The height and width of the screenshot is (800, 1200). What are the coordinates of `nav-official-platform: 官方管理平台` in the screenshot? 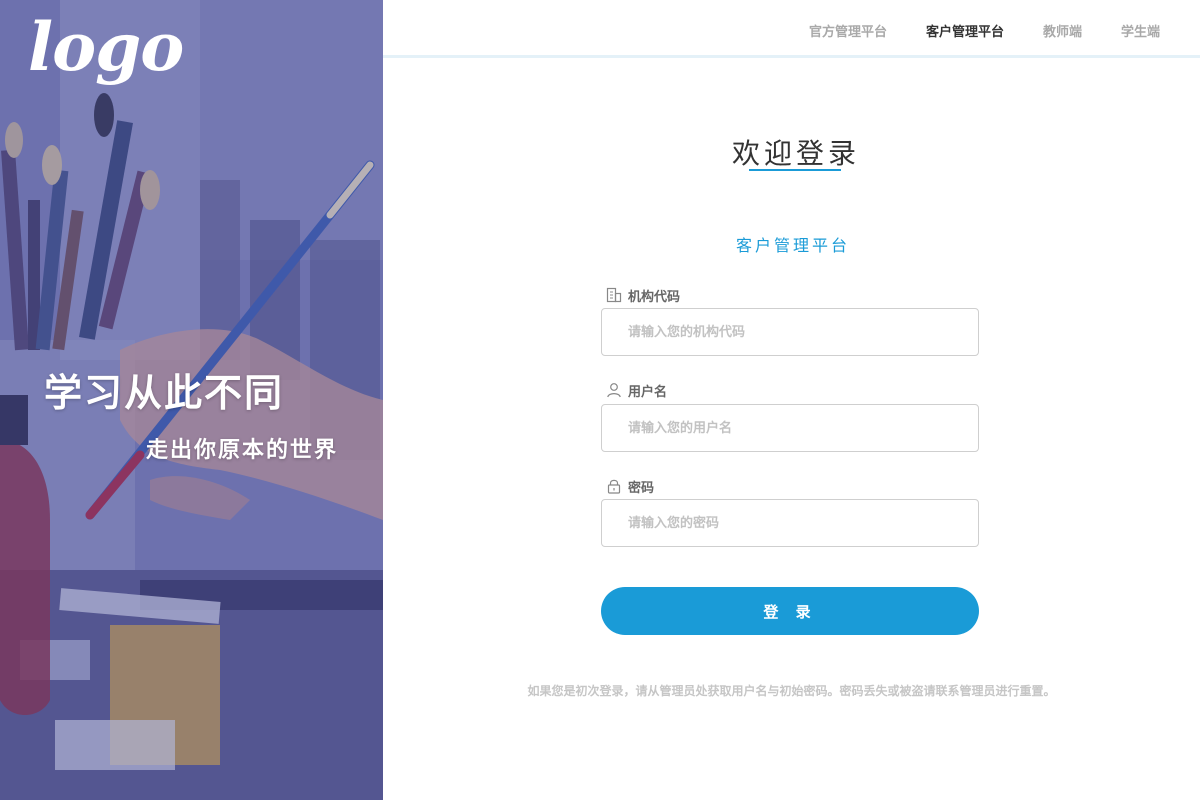 It's located at (848, 30).